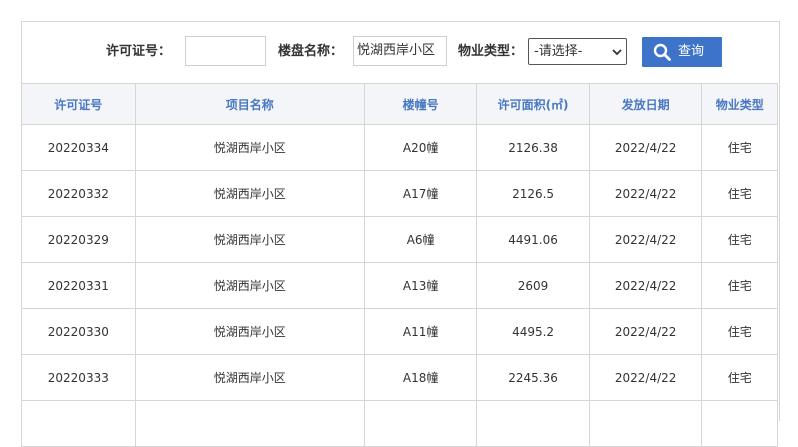  Describe the element at coordinates (739, 104) in the screenshot. I see `column-header-property-type: 物业类型` at that location.